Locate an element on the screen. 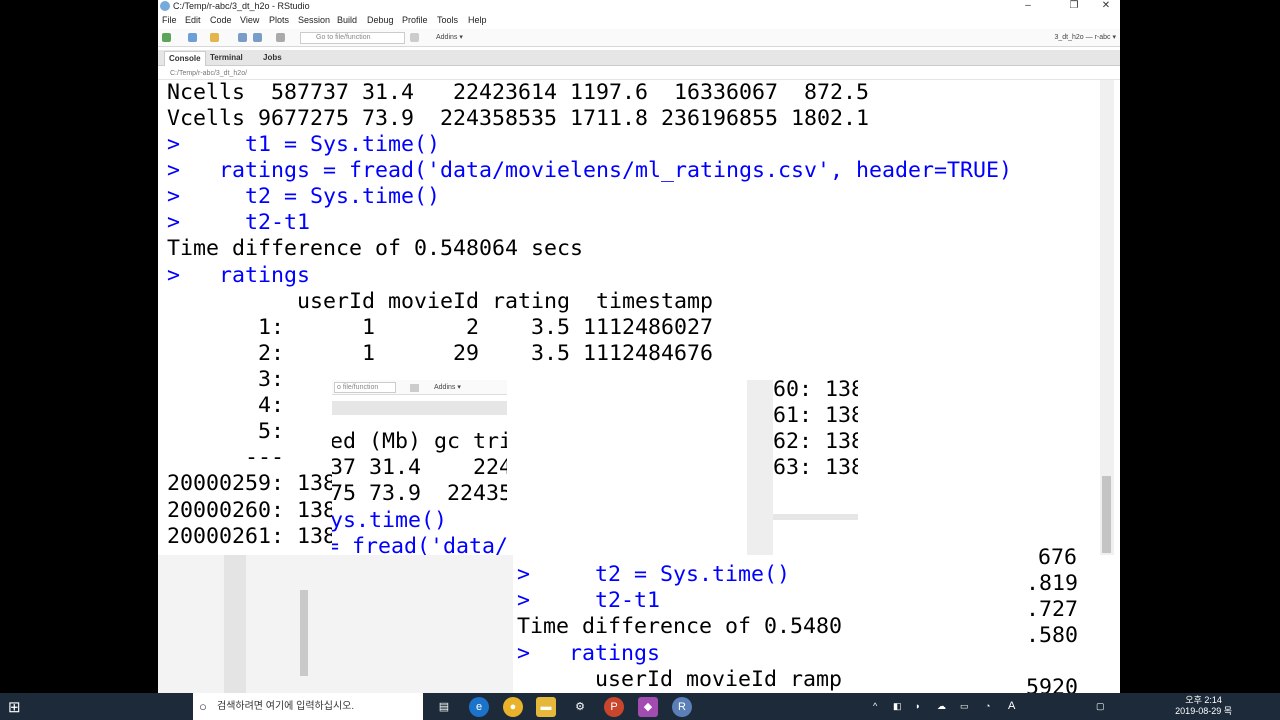  app-icon: ◆ is located at coordinates (648, 707).